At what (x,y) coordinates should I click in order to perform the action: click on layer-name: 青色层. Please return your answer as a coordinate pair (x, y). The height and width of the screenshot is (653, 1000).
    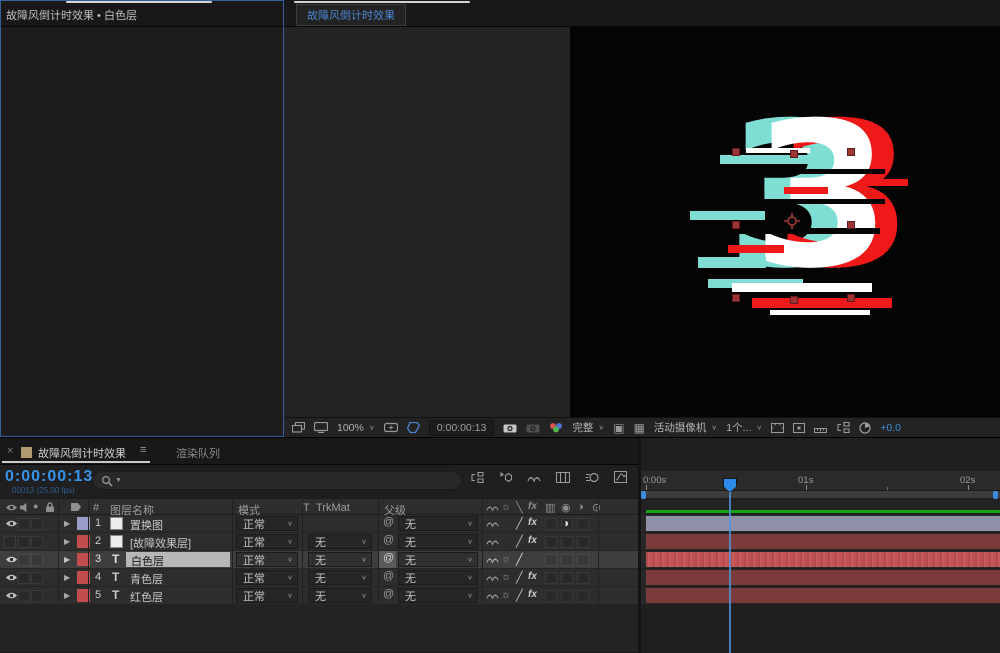
    Looking at the image, I should click on (146, 579).